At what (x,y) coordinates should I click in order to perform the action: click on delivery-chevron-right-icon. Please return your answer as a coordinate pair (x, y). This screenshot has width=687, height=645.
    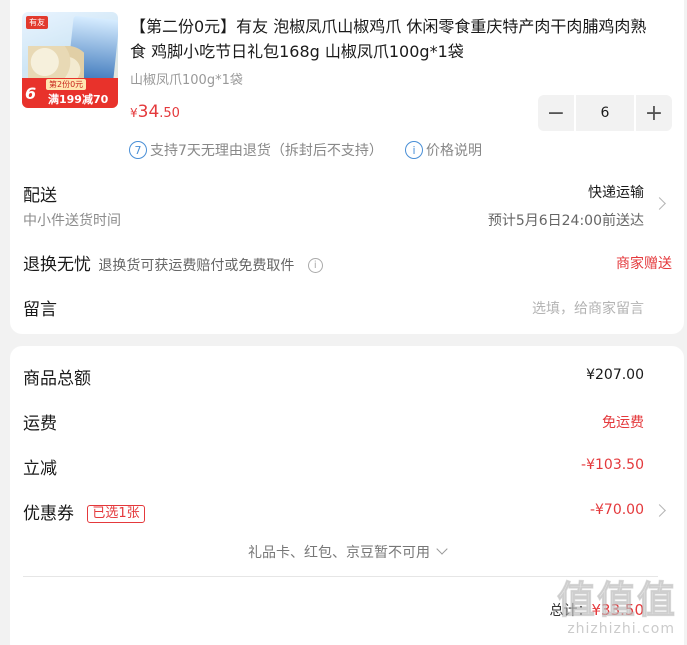
    Looking at the image, I should click on (659, 203).